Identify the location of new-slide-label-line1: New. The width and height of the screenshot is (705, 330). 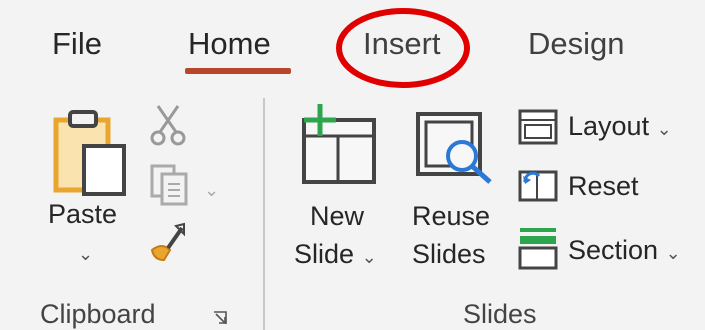
(337, 216).